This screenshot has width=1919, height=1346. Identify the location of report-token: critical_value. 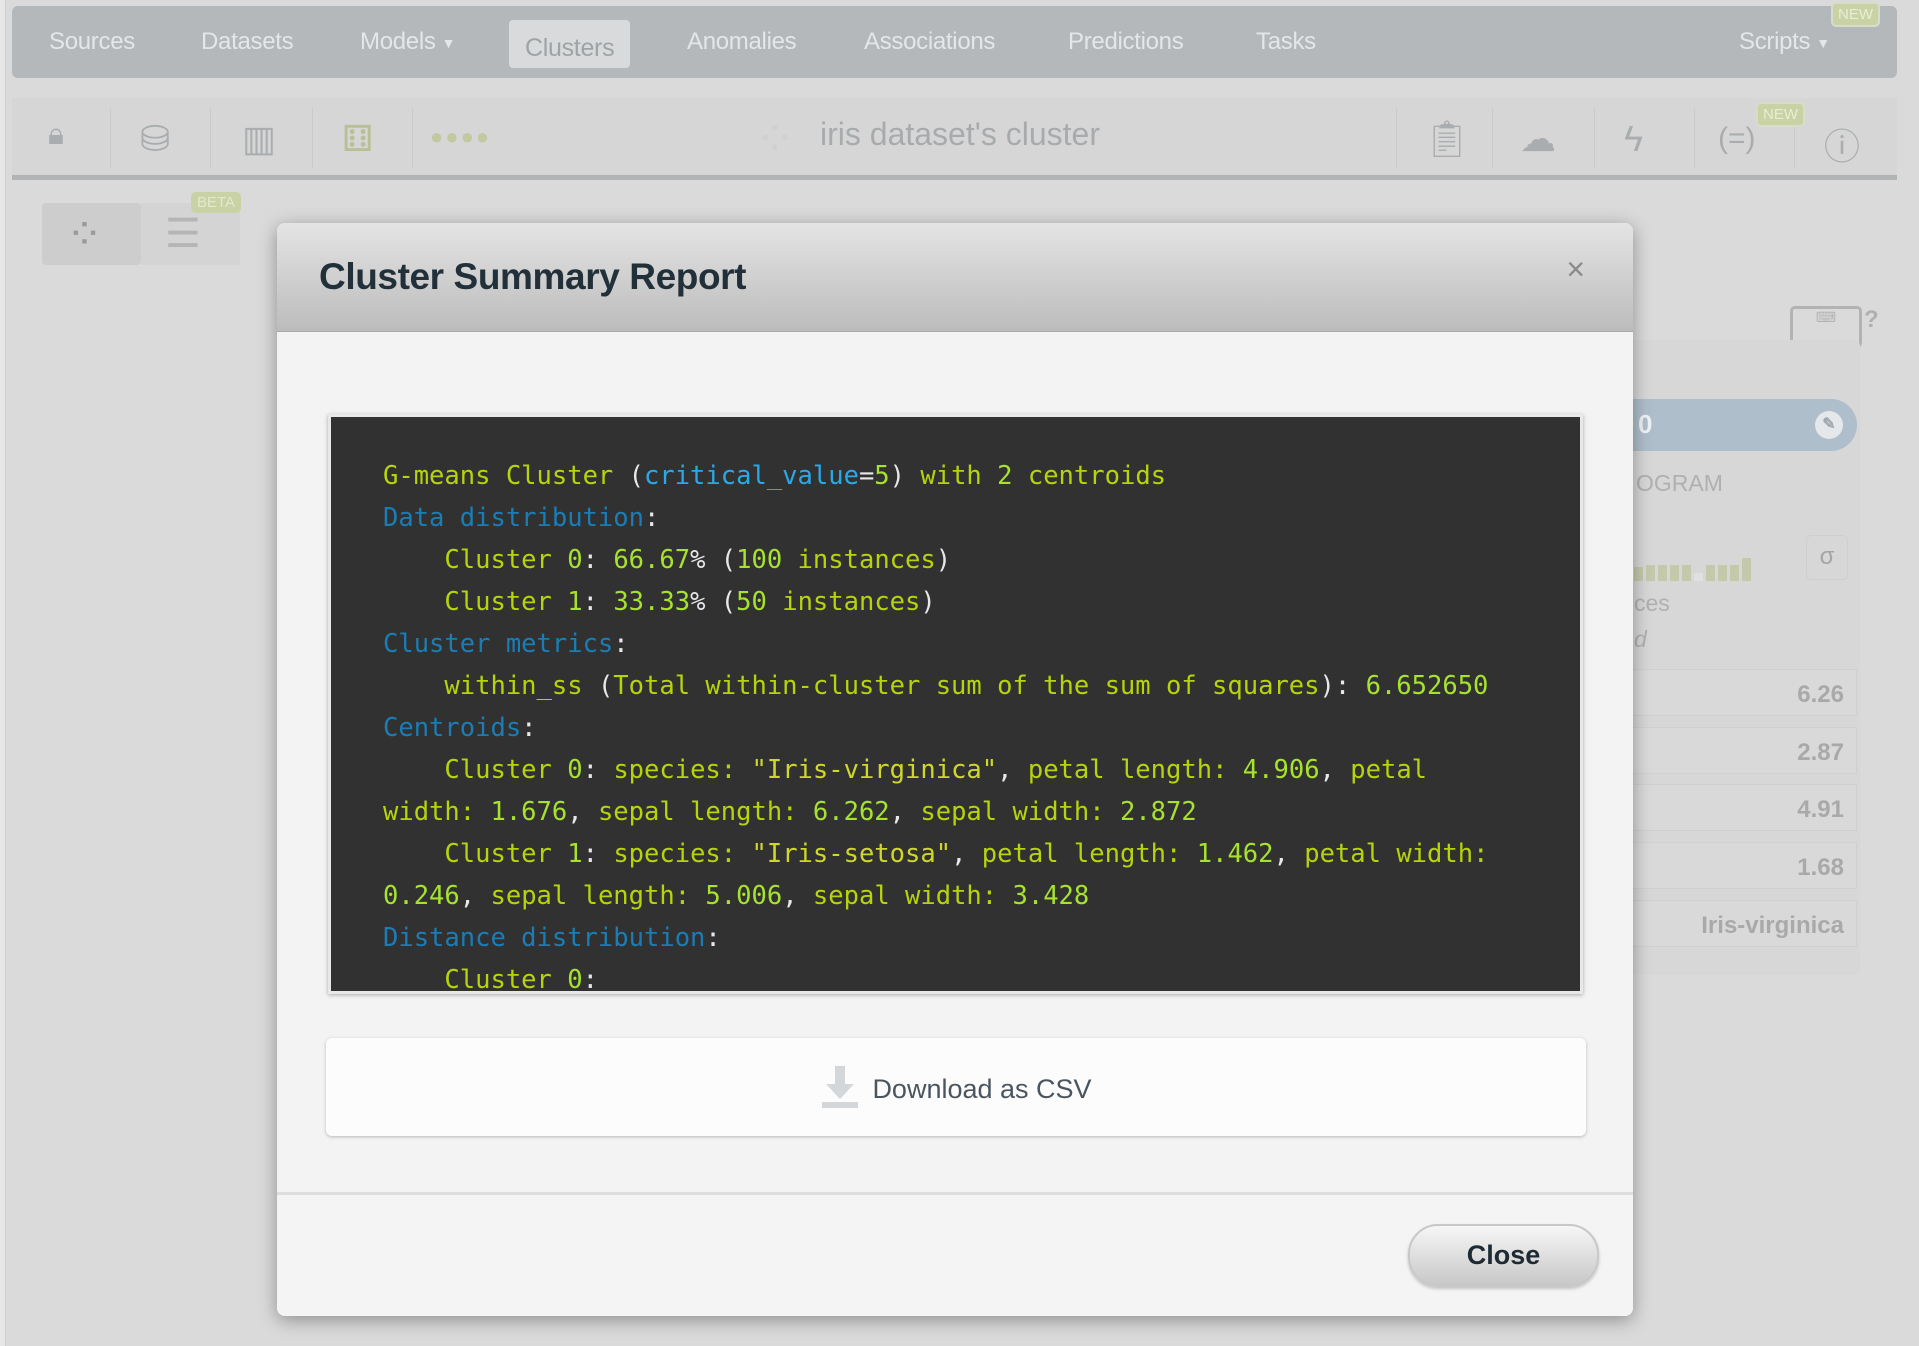
(751, 476).